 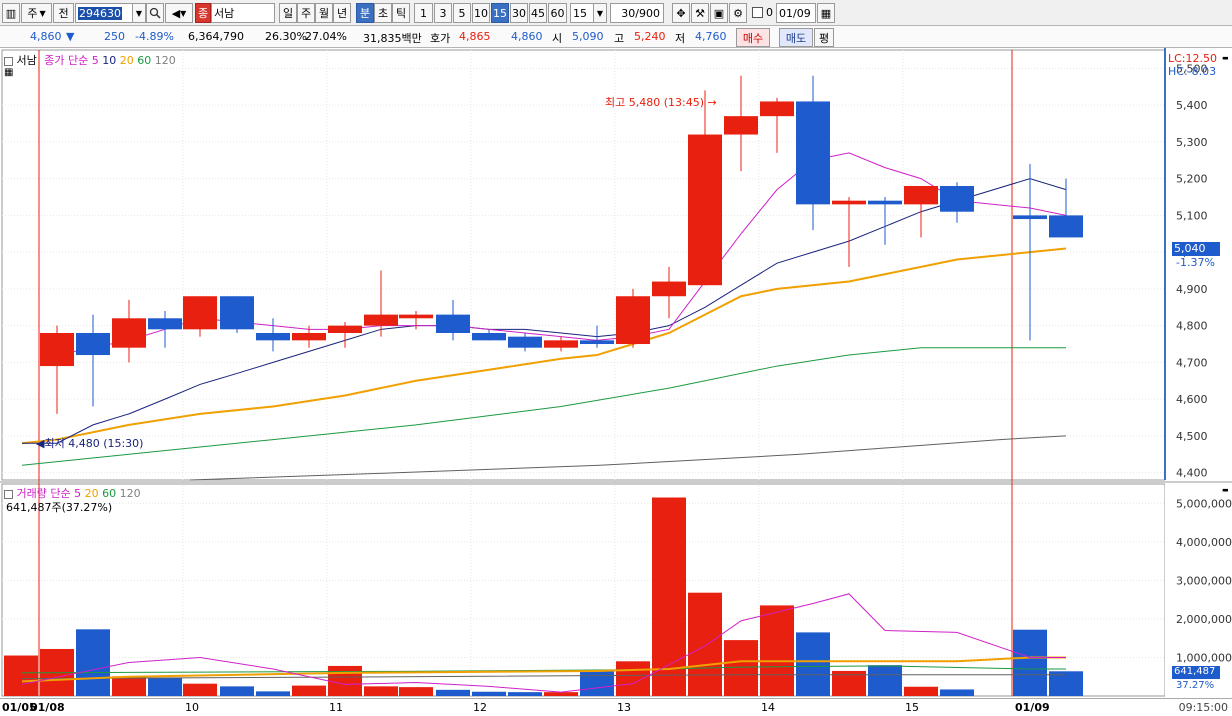 I want to click on buy-button: 매수, so click(x=753, y=37).